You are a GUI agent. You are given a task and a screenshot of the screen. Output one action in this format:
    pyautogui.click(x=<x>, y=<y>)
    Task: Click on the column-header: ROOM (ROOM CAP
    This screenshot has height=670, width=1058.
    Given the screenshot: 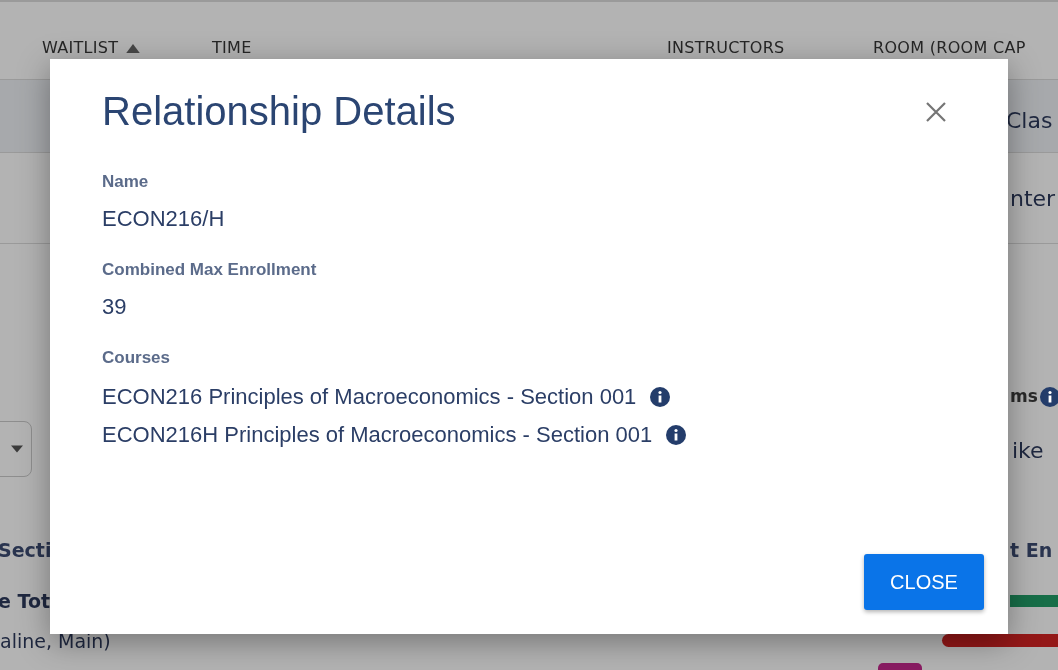 What is the action you would take?
    pyautogui.click(x=949, y=48)
    